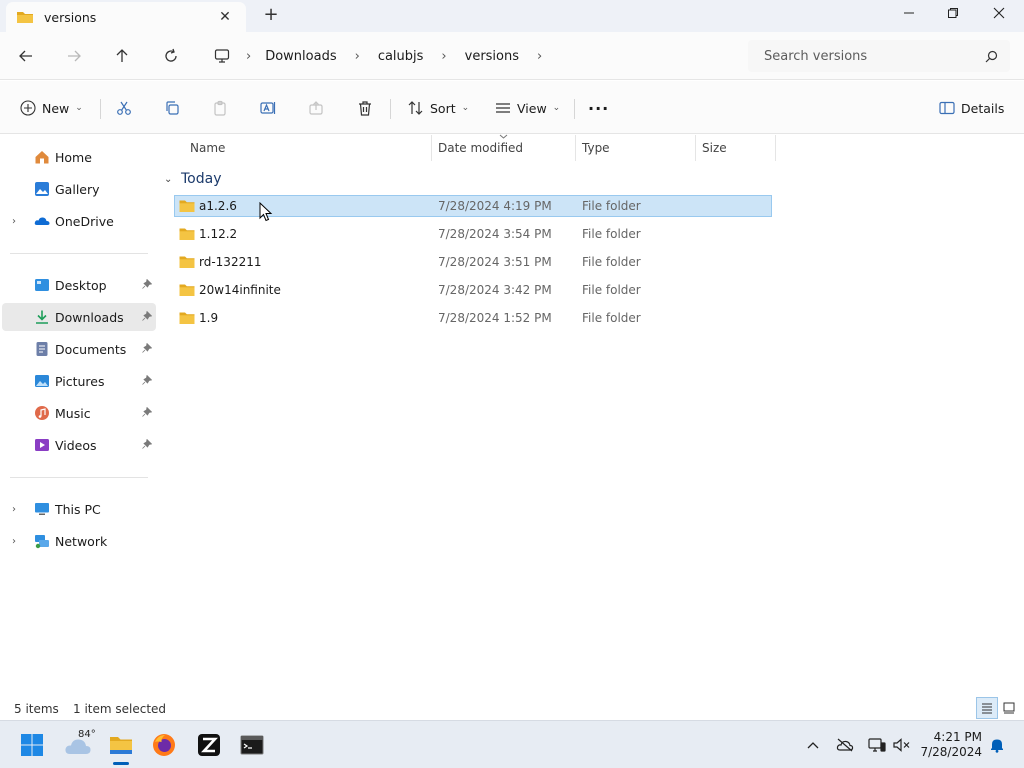 The image size is (1024, 768). I want to click on network-tray-icon, so click(877, 745).